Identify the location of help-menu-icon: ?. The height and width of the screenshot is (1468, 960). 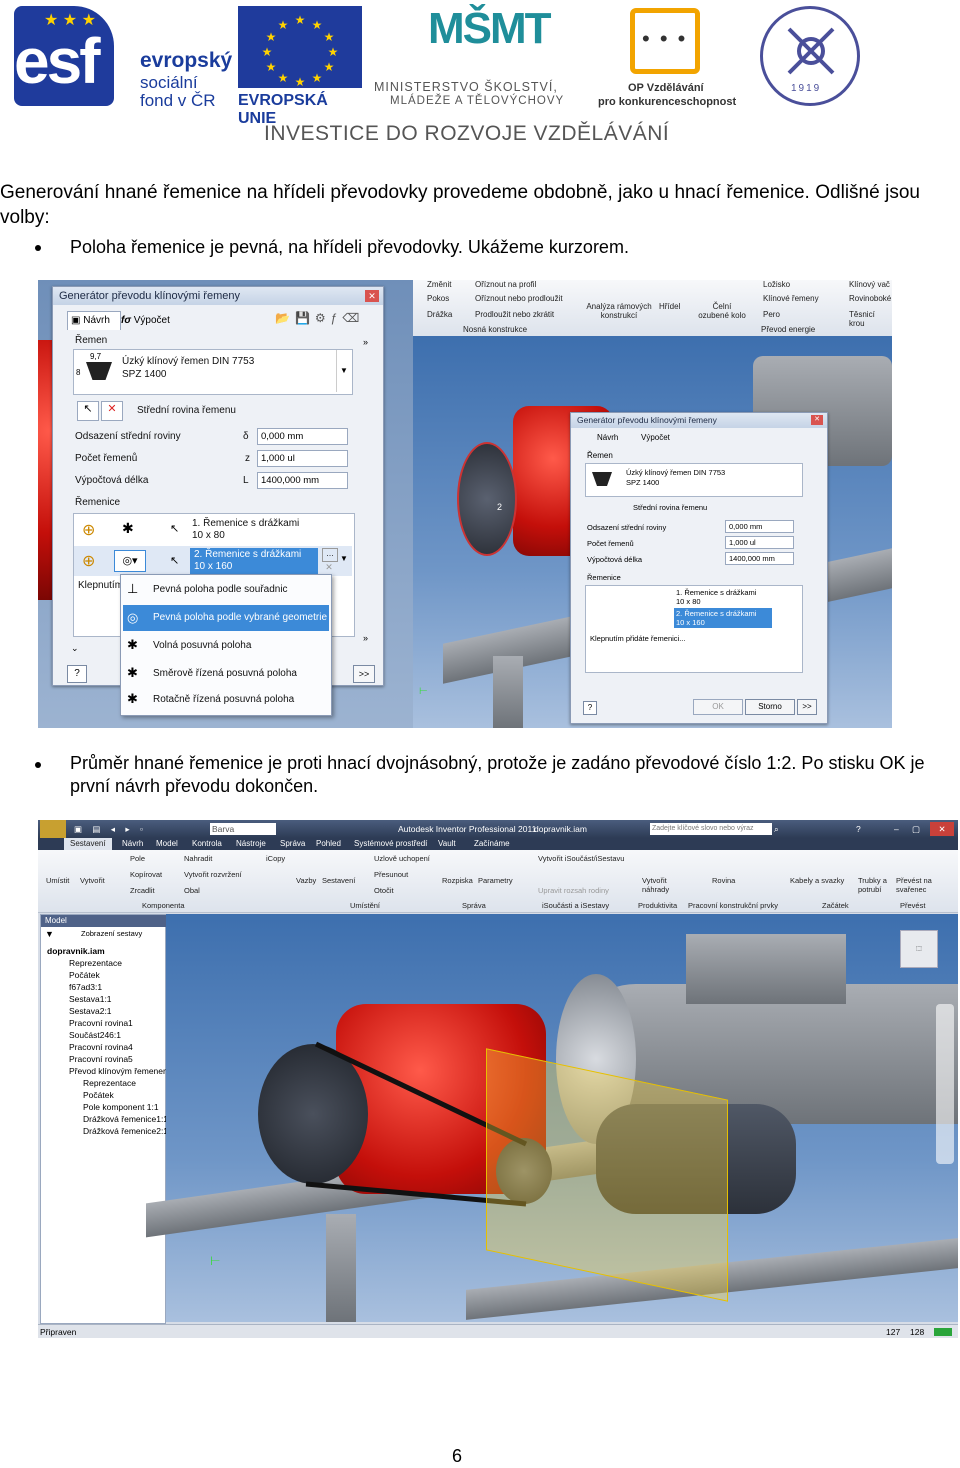
(858, 829).